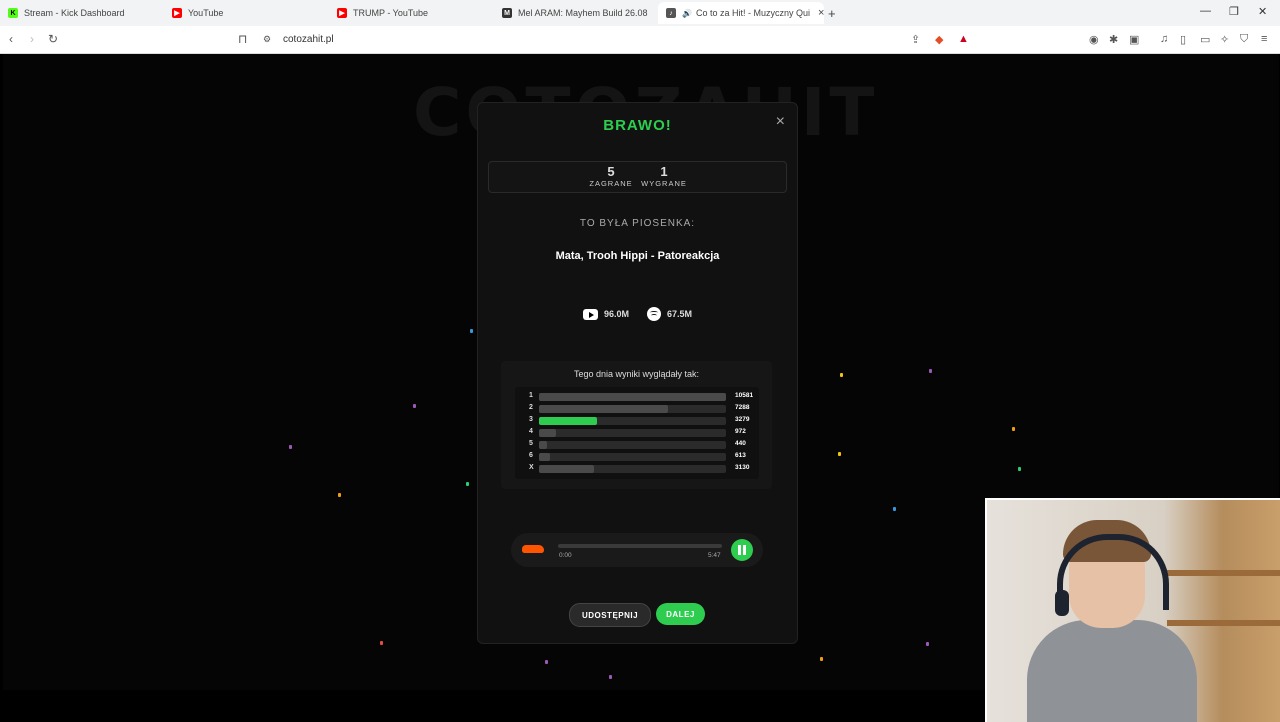 The height and width of the screenshot is (722, 1280). Describe the element at coordinates (242, 39) in the screenshot. I see `bookmark-icon: ⊓` at that location.